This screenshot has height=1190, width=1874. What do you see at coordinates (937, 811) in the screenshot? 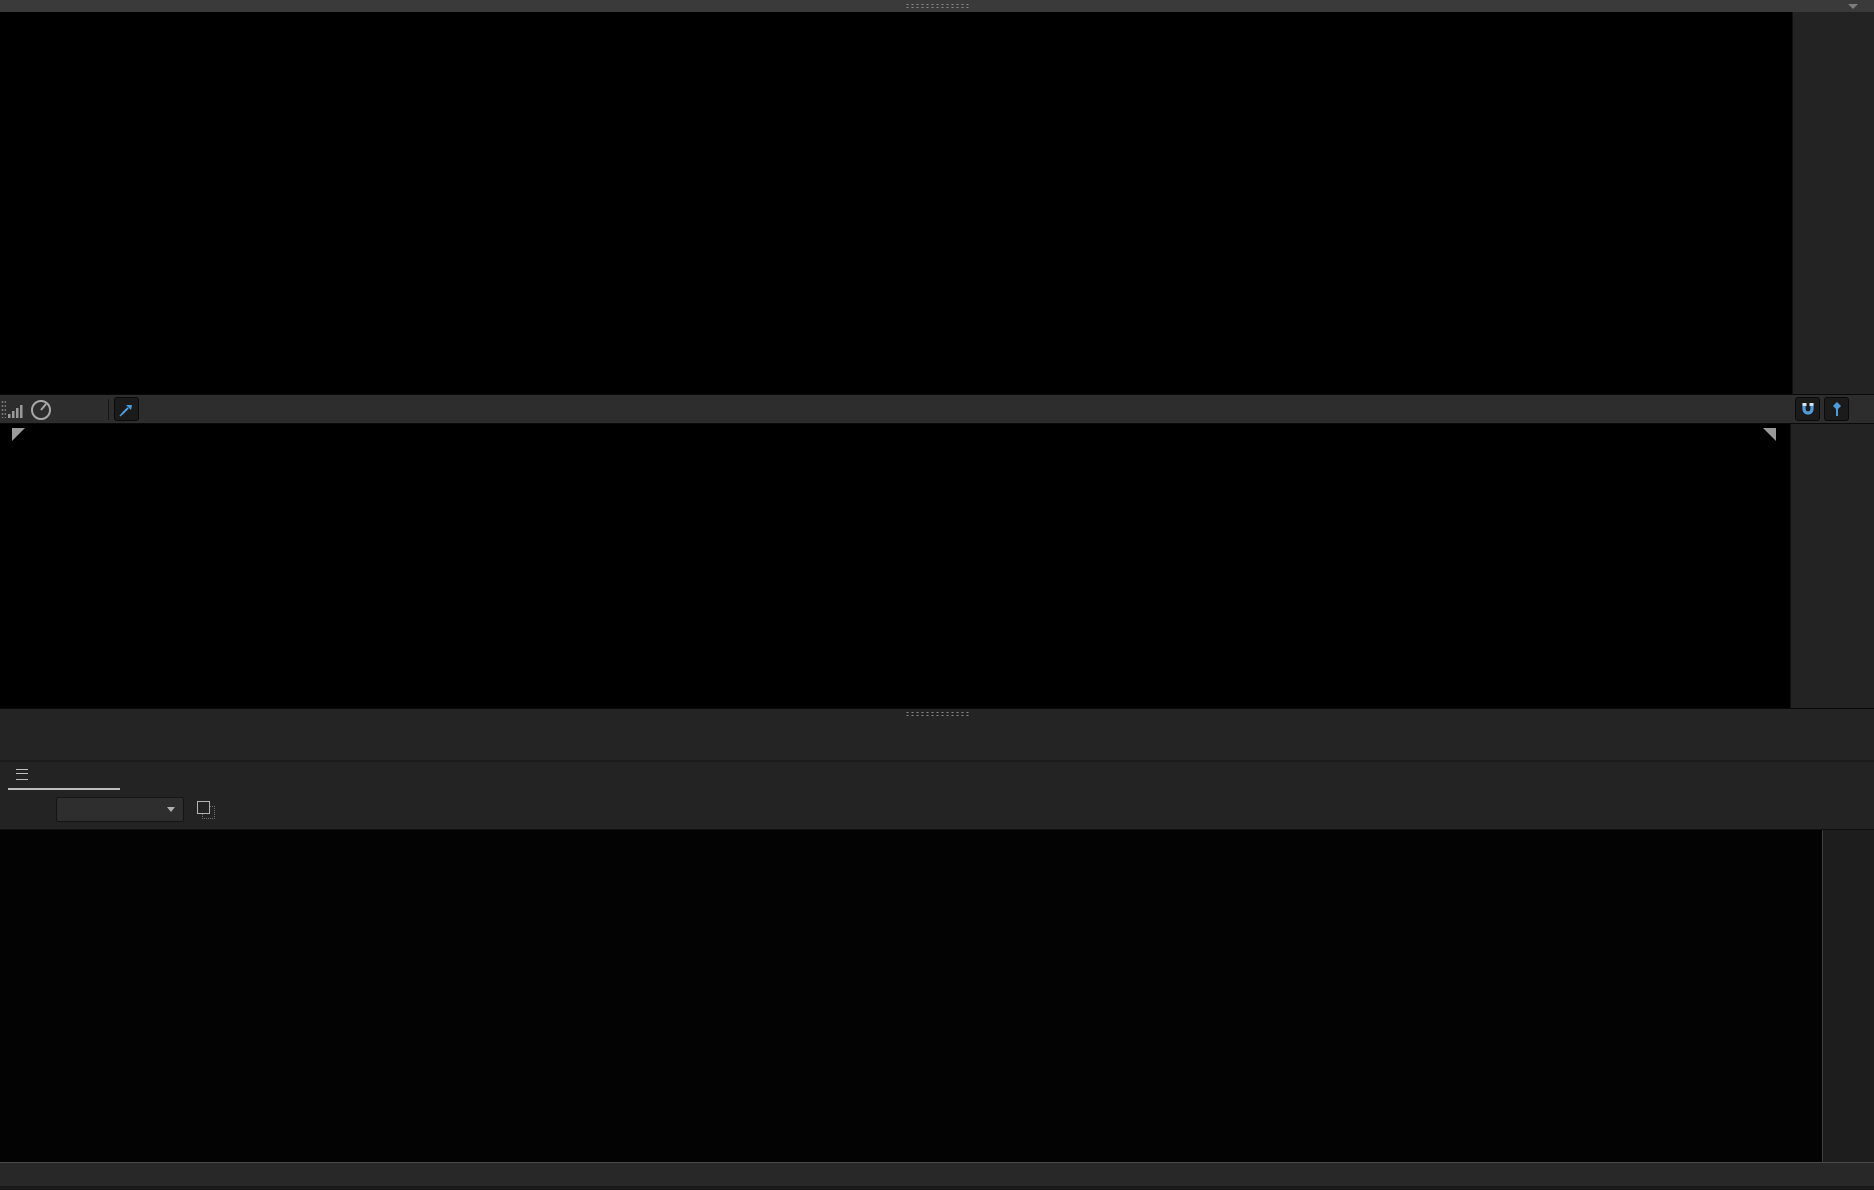
I see `analysis-controls-row` at bounding box center [937, 811].